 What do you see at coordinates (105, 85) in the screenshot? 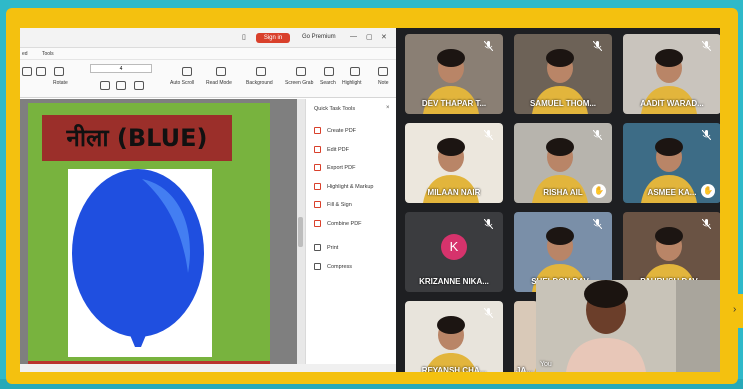
I see `single-page-icon` at bounding box center [105, 85].